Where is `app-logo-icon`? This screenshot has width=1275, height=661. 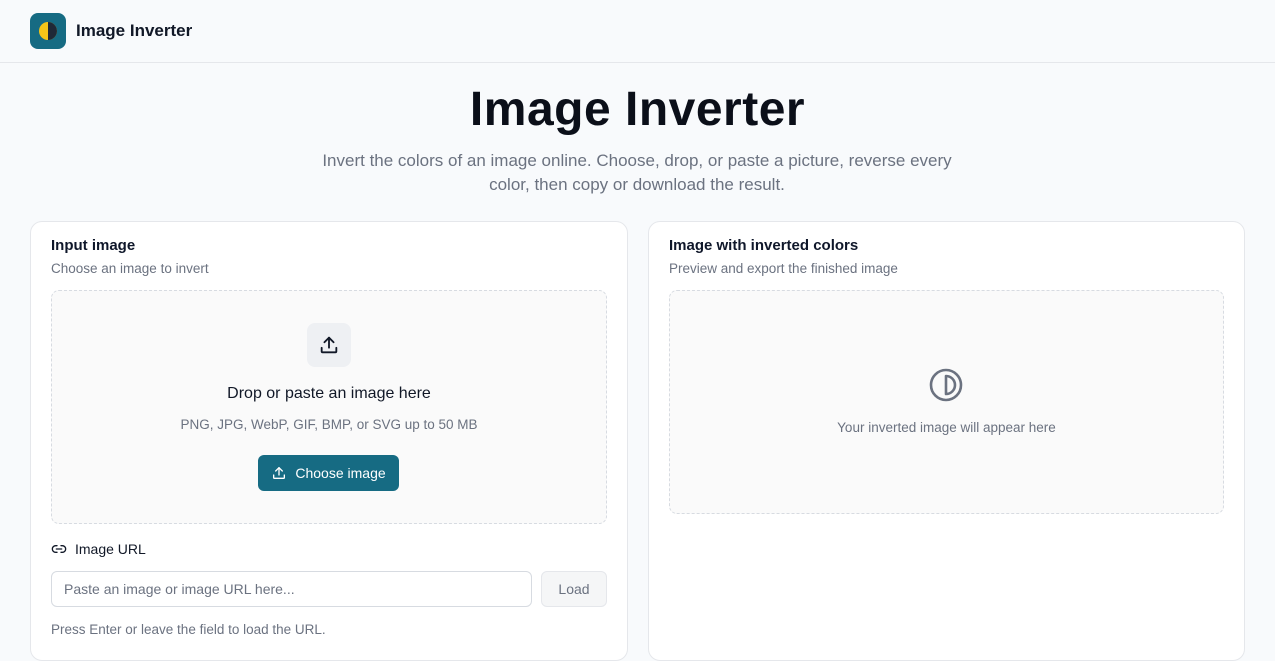
app-logo-icon is located at coordinates (48, 31).